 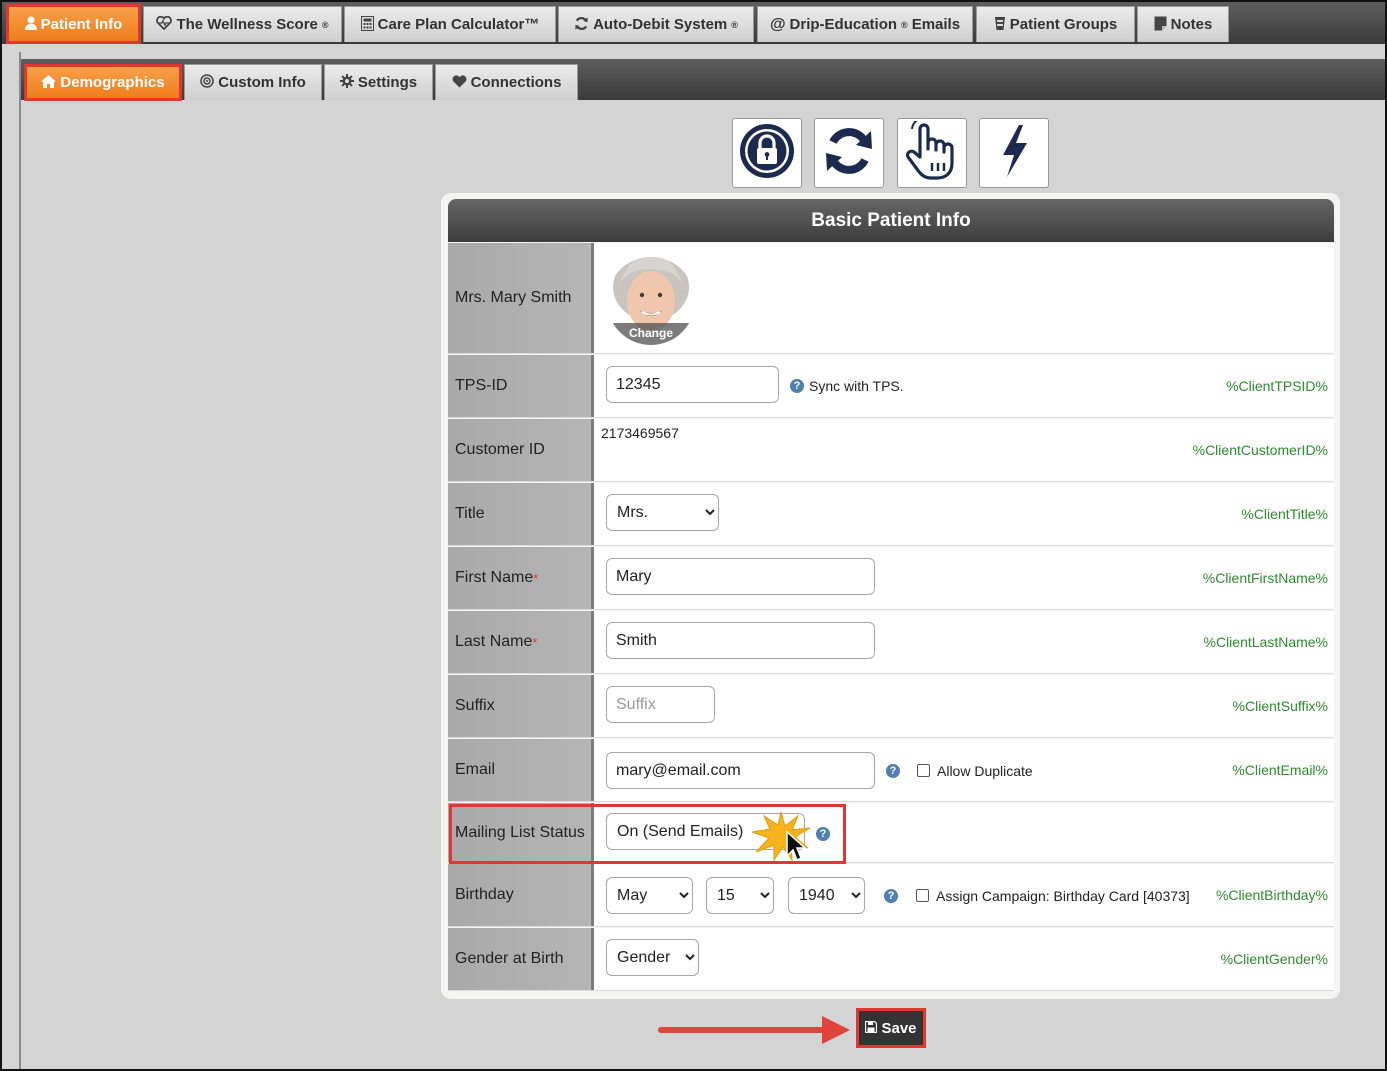 What do you see at coordinates (207, 82) in the screenshot?
I see `target-icon` at bounding box center [207, 82].